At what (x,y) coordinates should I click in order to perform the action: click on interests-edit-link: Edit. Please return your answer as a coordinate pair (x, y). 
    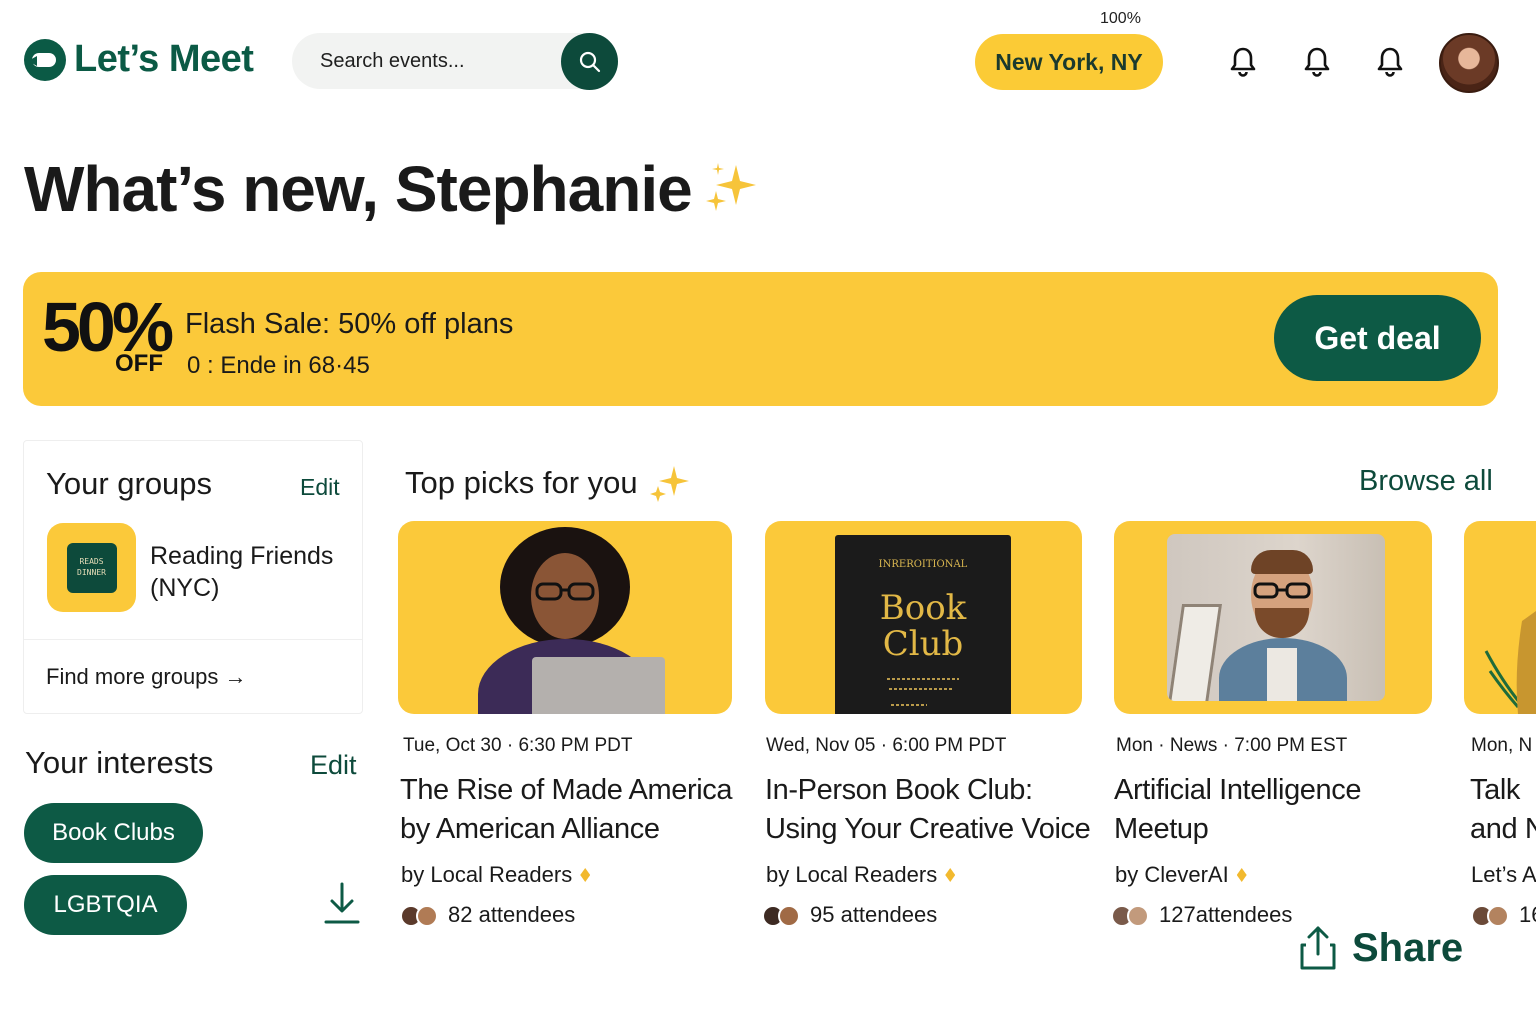
    Looking at the image, I should click on (333, 765).